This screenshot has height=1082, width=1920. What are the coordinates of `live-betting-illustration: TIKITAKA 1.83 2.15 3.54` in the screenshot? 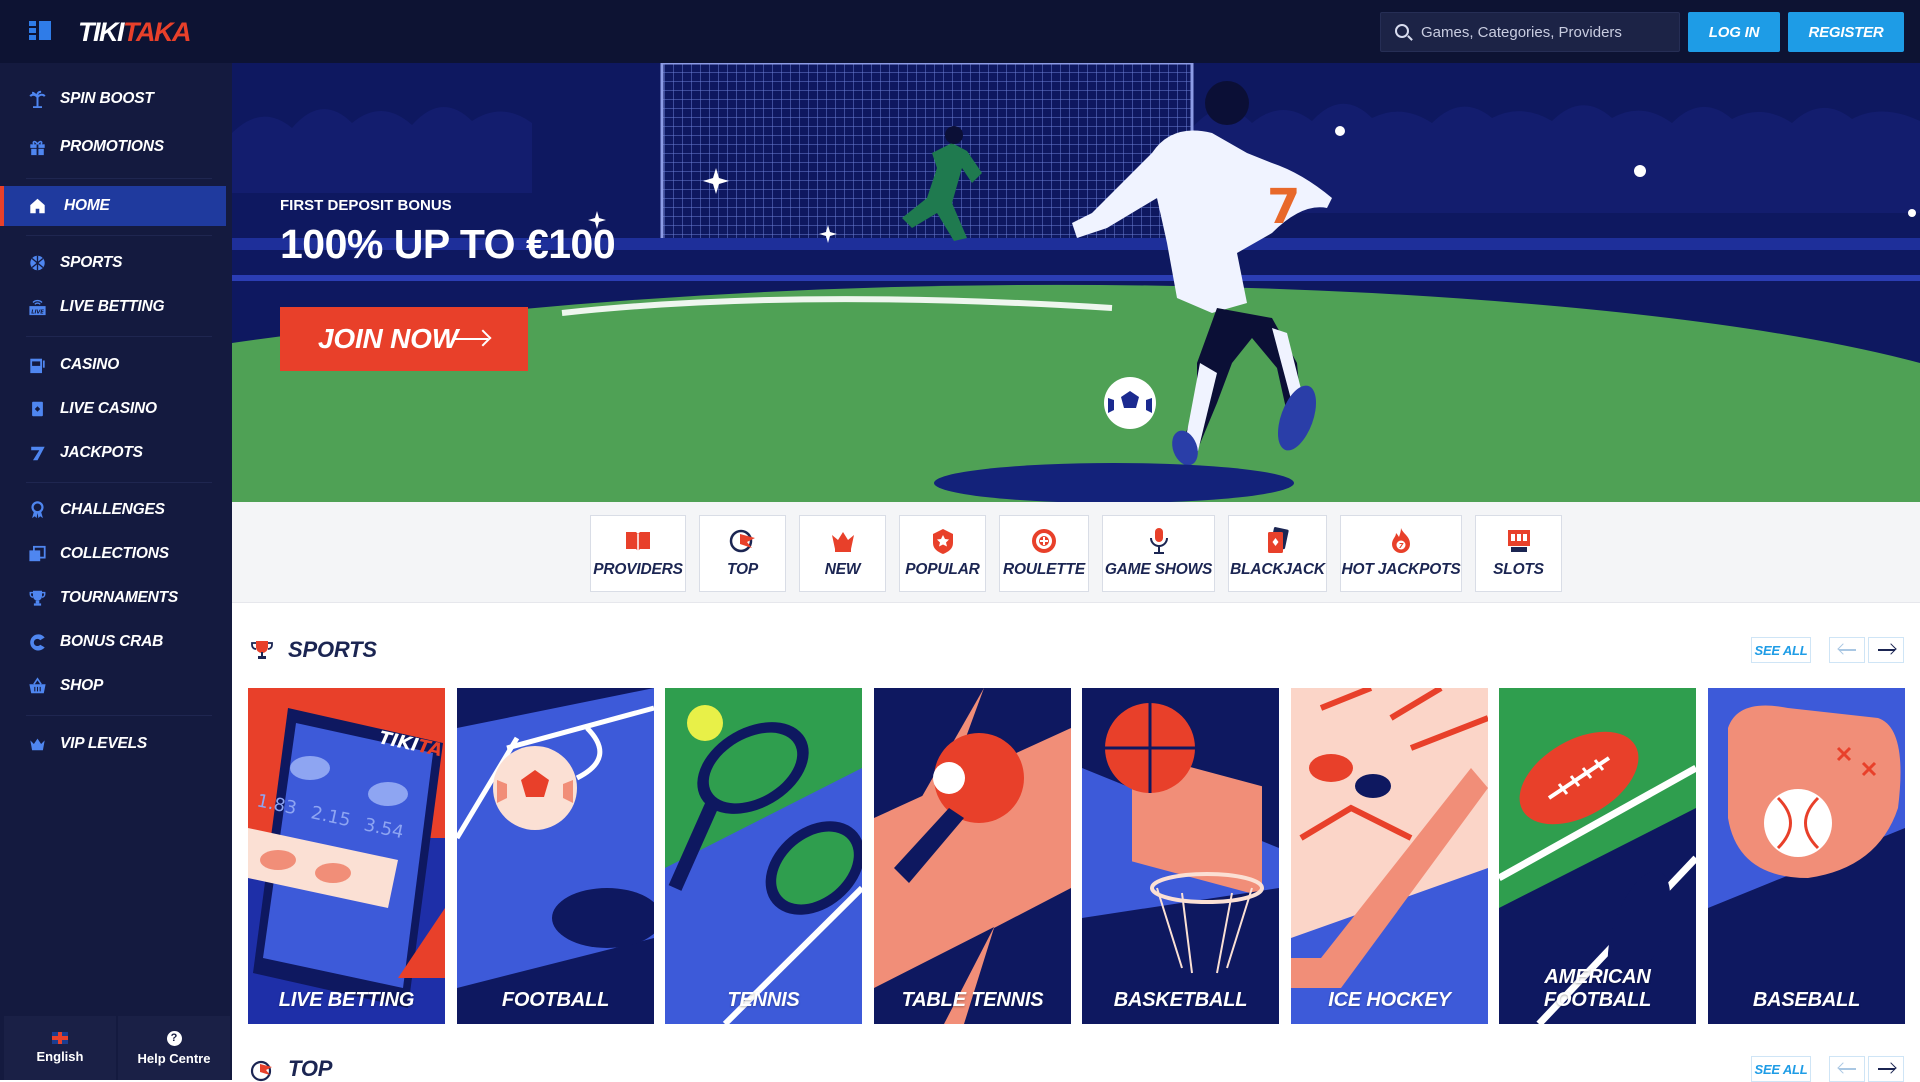 It's located at (346, 856).